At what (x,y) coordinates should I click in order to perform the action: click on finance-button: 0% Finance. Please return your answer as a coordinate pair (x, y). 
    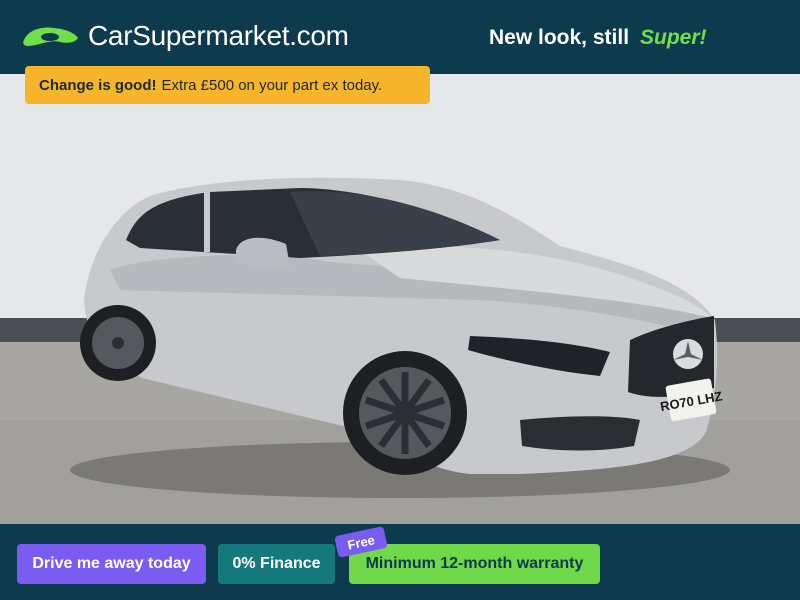
    Looking at the image, I should click on (276, 564).